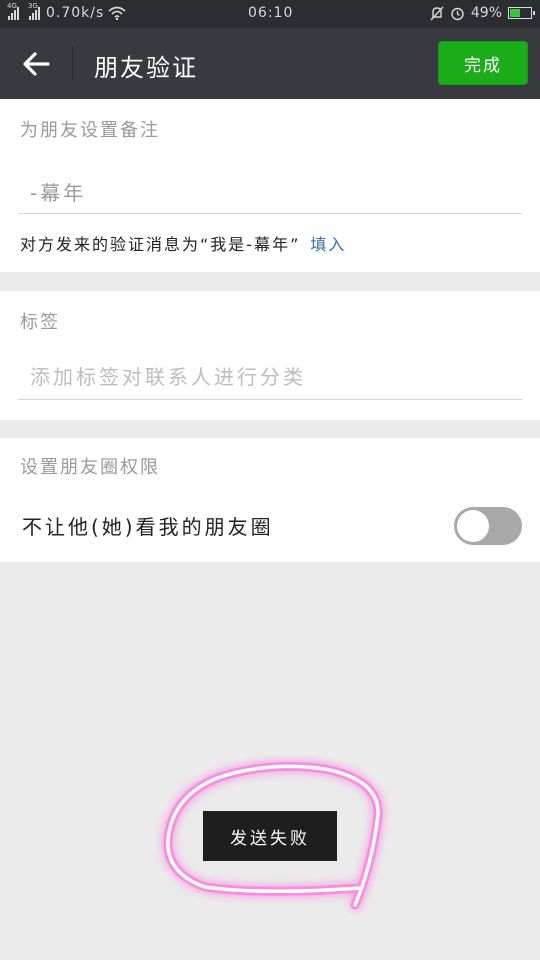  I want to click on tag-section: 标签, so click(270, 355).